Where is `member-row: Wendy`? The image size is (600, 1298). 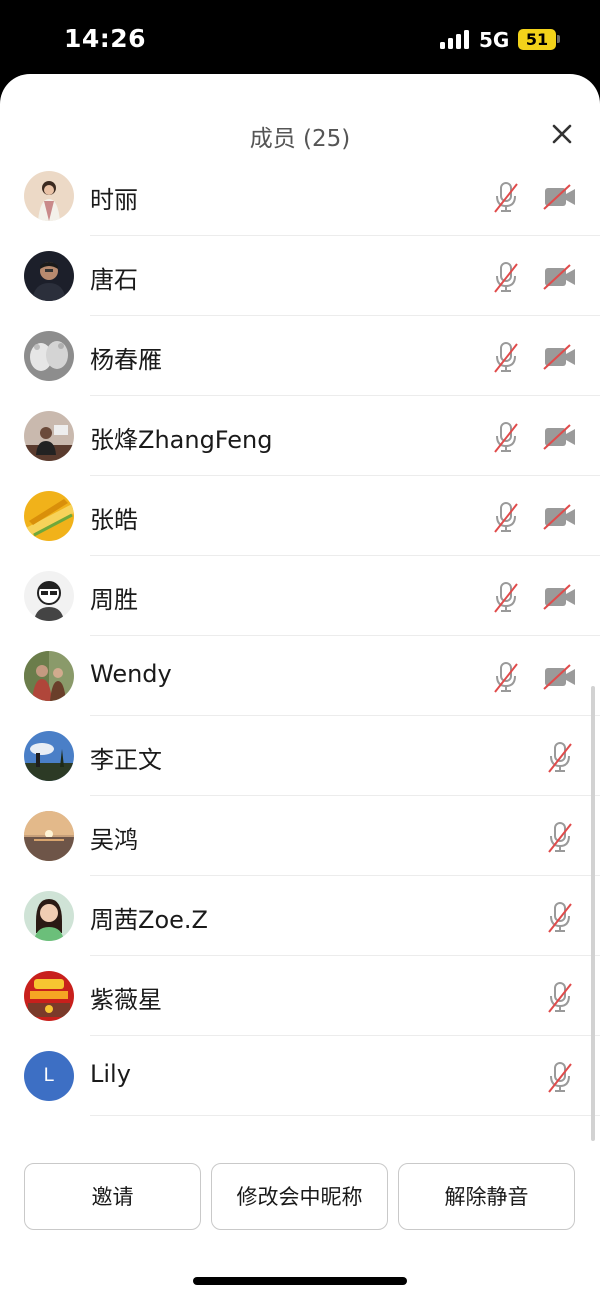
member-row: Wendy is located at coordinates (300, 676).